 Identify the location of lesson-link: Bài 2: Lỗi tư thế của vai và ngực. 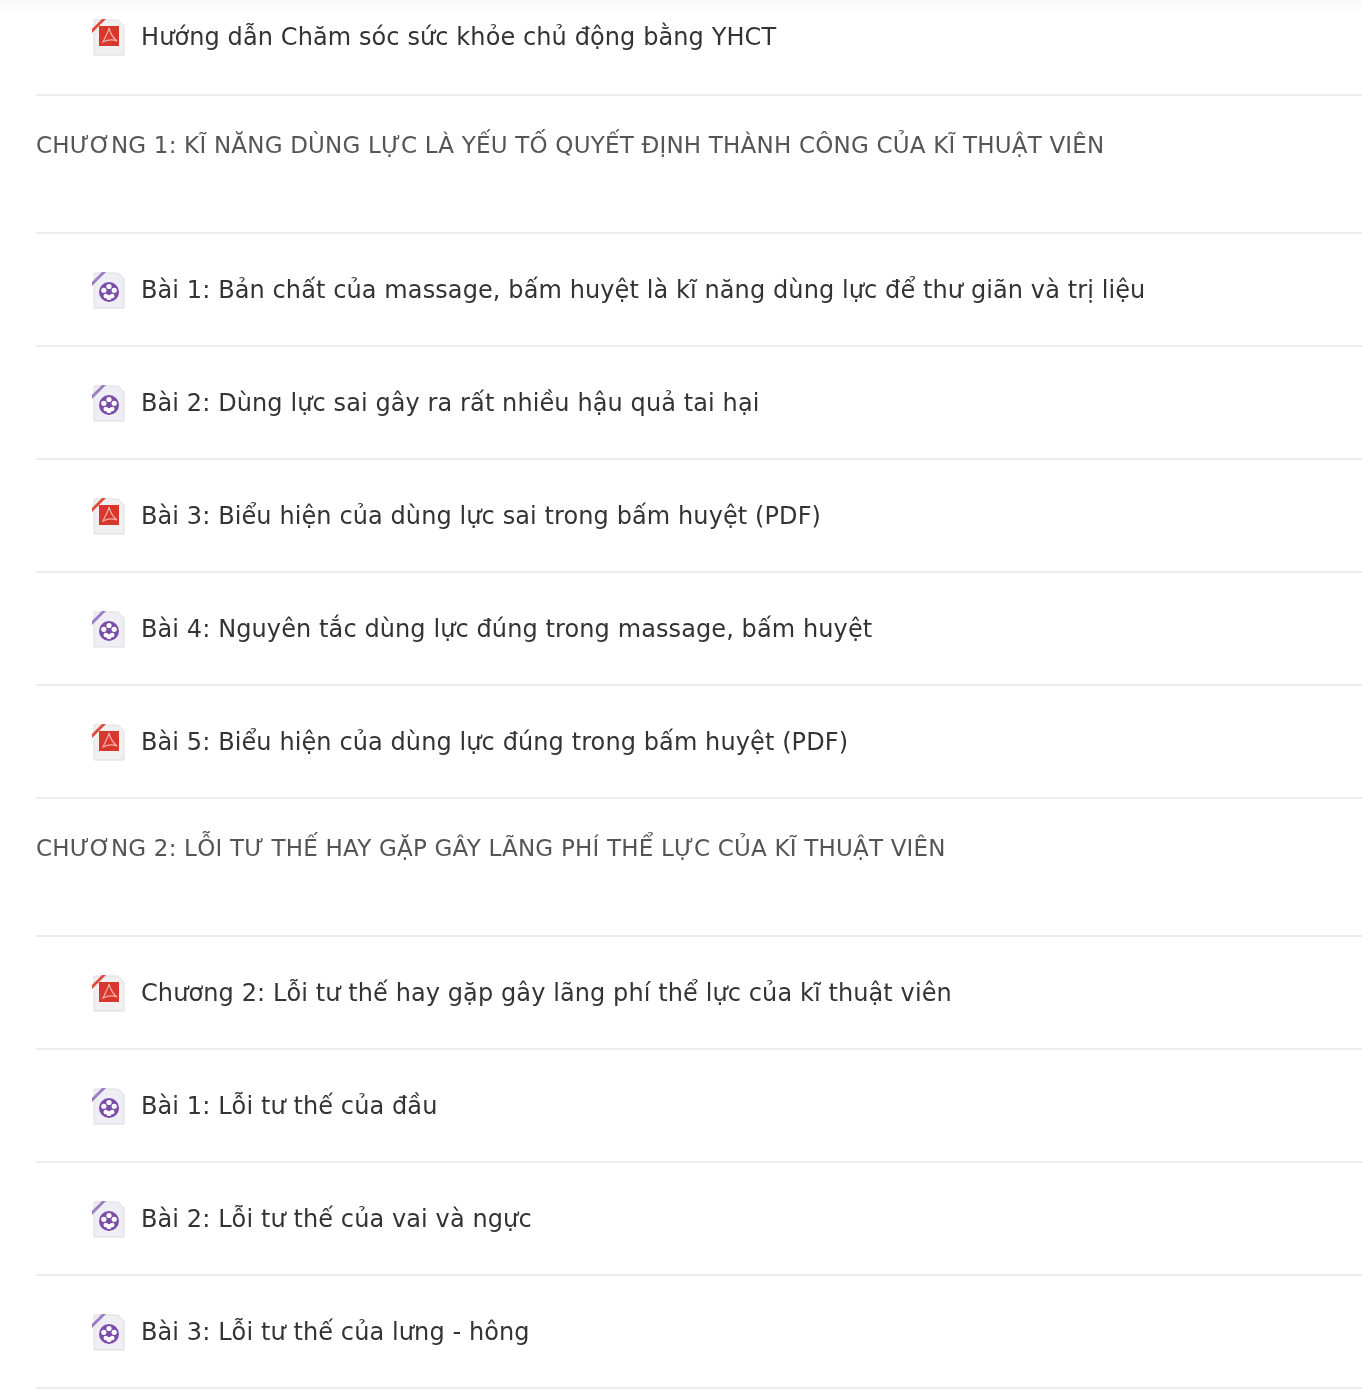
(336, 1218).